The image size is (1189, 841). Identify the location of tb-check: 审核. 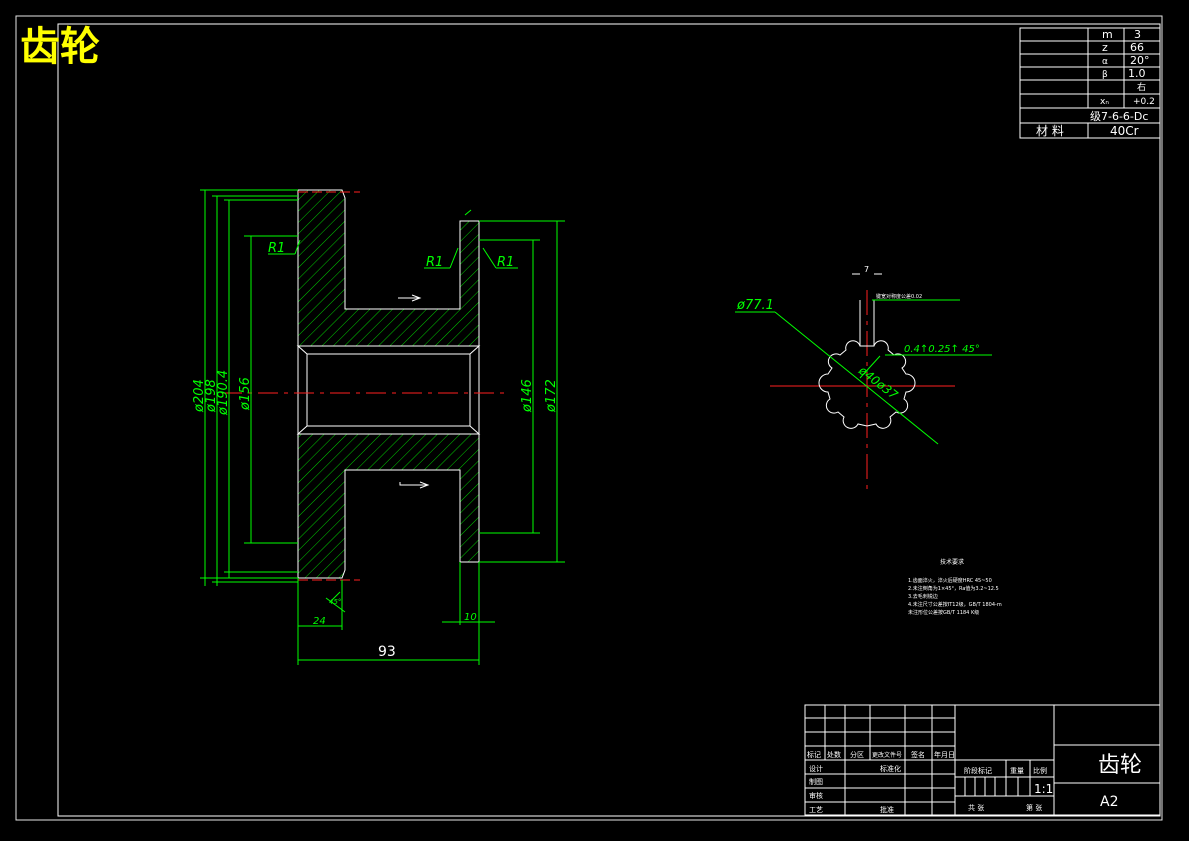
(816, 795).